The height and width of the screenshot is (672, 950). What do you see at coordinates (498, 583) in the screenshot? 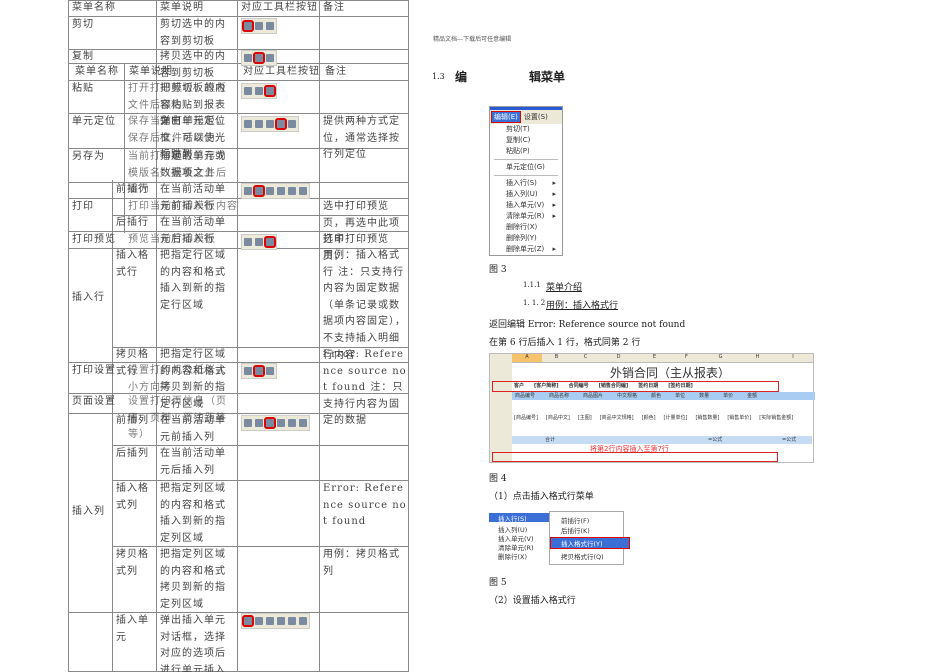
I see `figure-caption: 图 5` at bounding box center [498, 583].